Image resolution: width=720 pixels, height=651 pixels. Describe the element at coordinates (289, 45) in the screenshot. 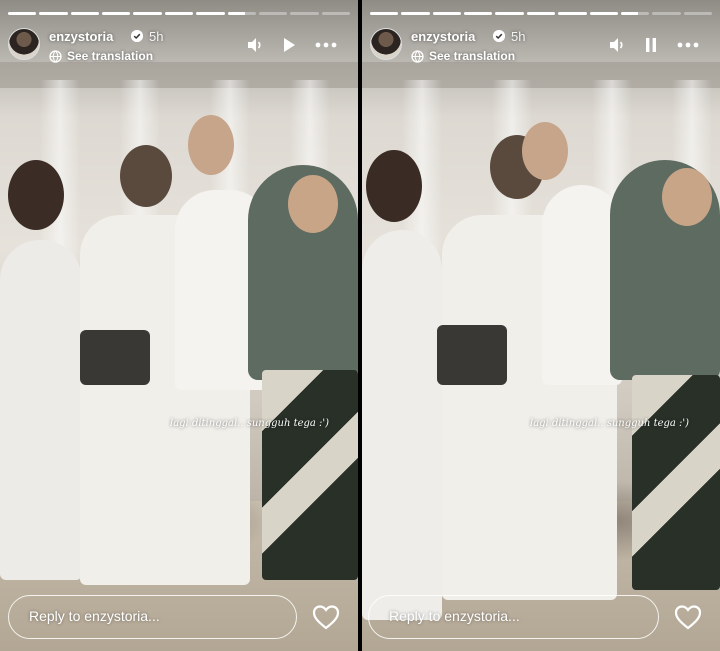

I see `play-icon` at that location.